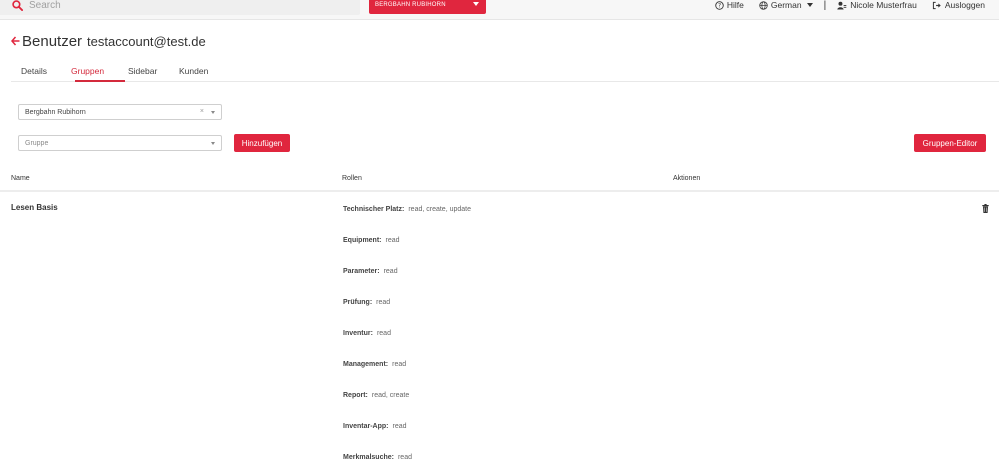 The height and width of the screenshot is (464, 999). I want to click on group-dropdown: Gruppe, so click(120, 143).